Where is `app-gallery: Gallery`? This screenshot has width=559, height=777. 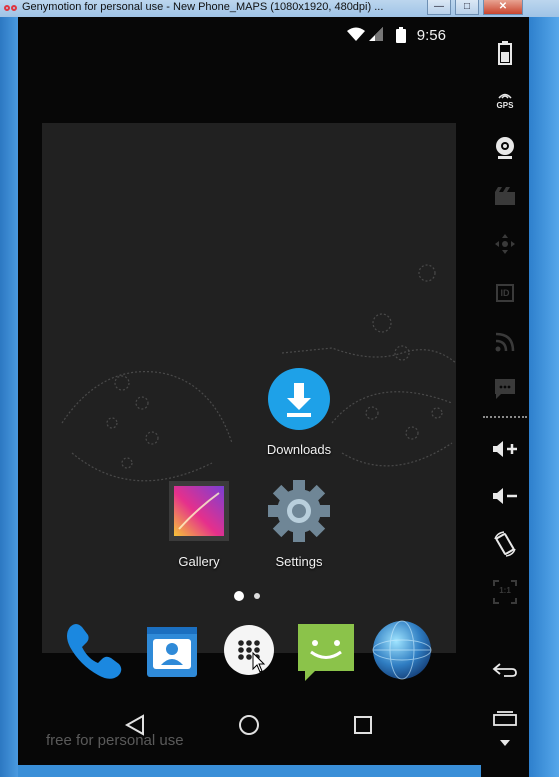 app-gallery: Gallery is located at coordinates (199, 524).